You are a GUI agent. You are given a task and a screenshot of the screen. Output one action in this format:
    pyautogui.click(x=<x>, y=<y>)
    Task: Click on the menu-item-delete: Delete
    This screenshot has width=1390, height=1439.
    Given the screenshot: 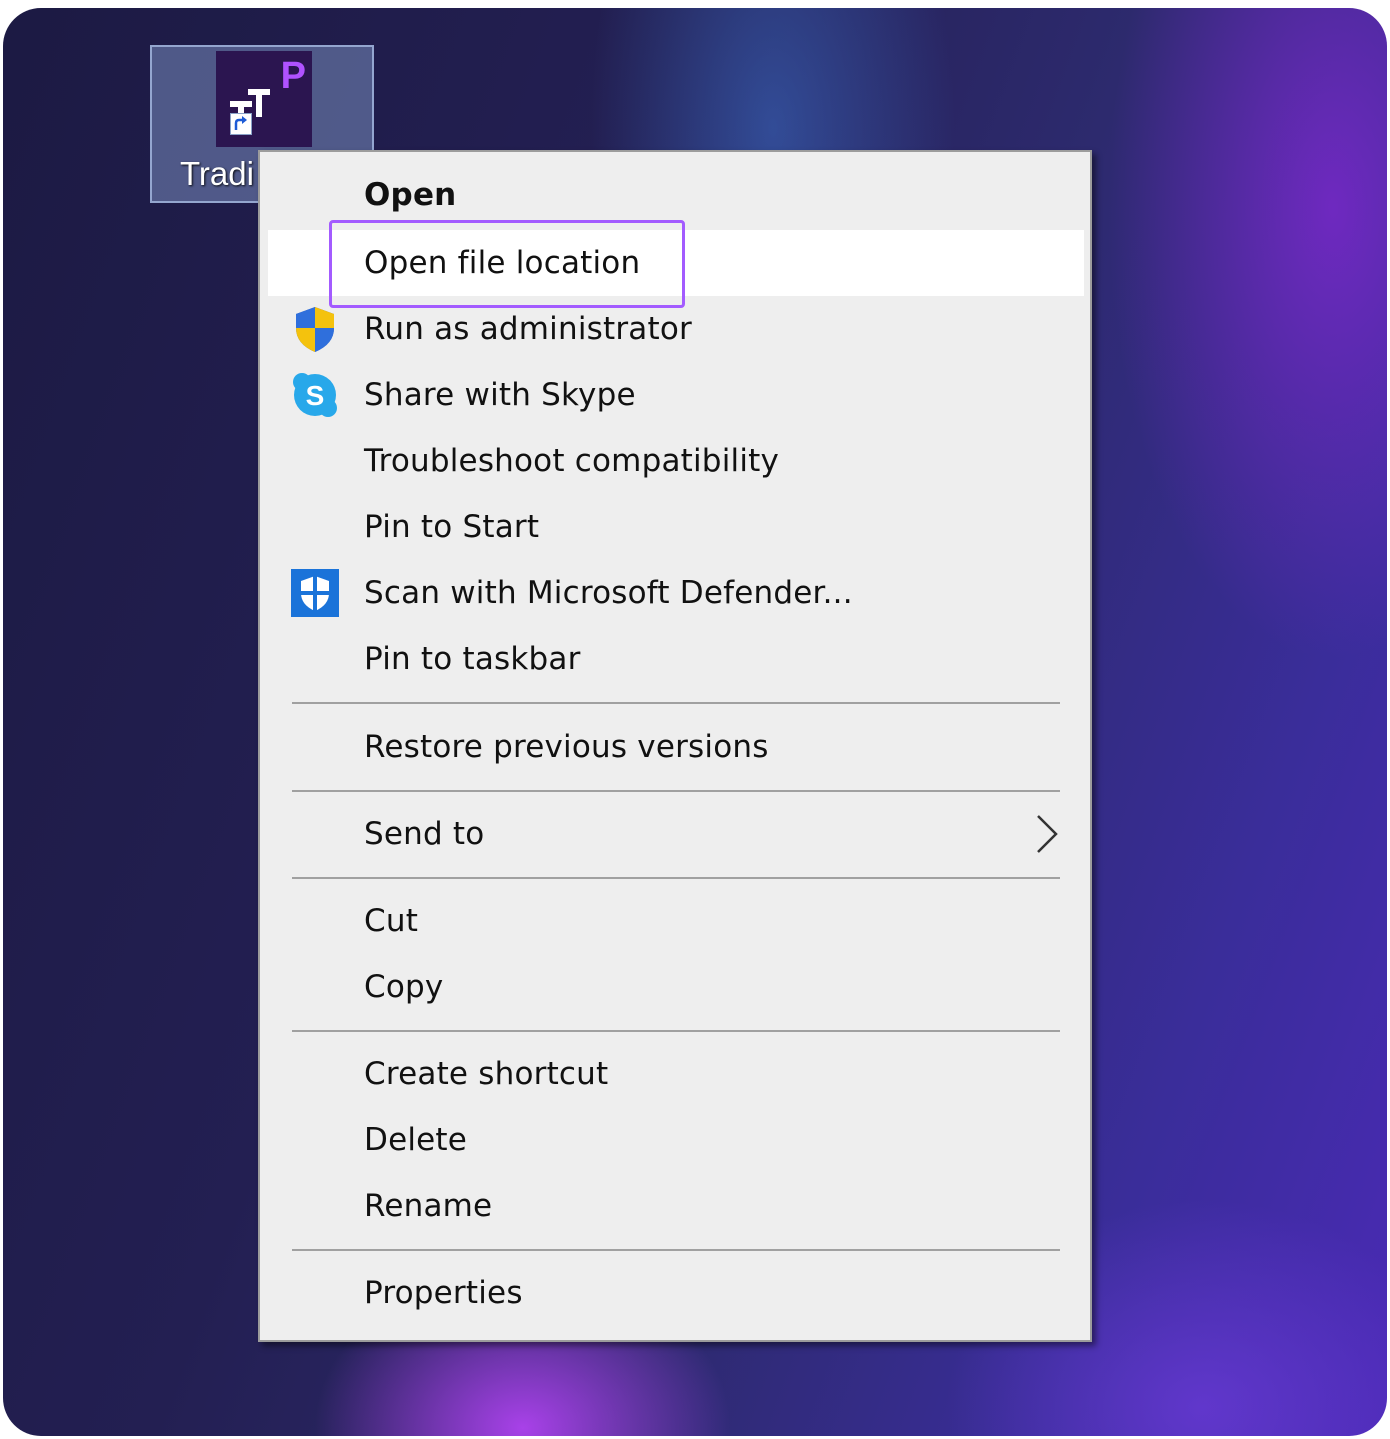 What is the action you would take?
    pyautogui.click(x=676, y=1140)
    